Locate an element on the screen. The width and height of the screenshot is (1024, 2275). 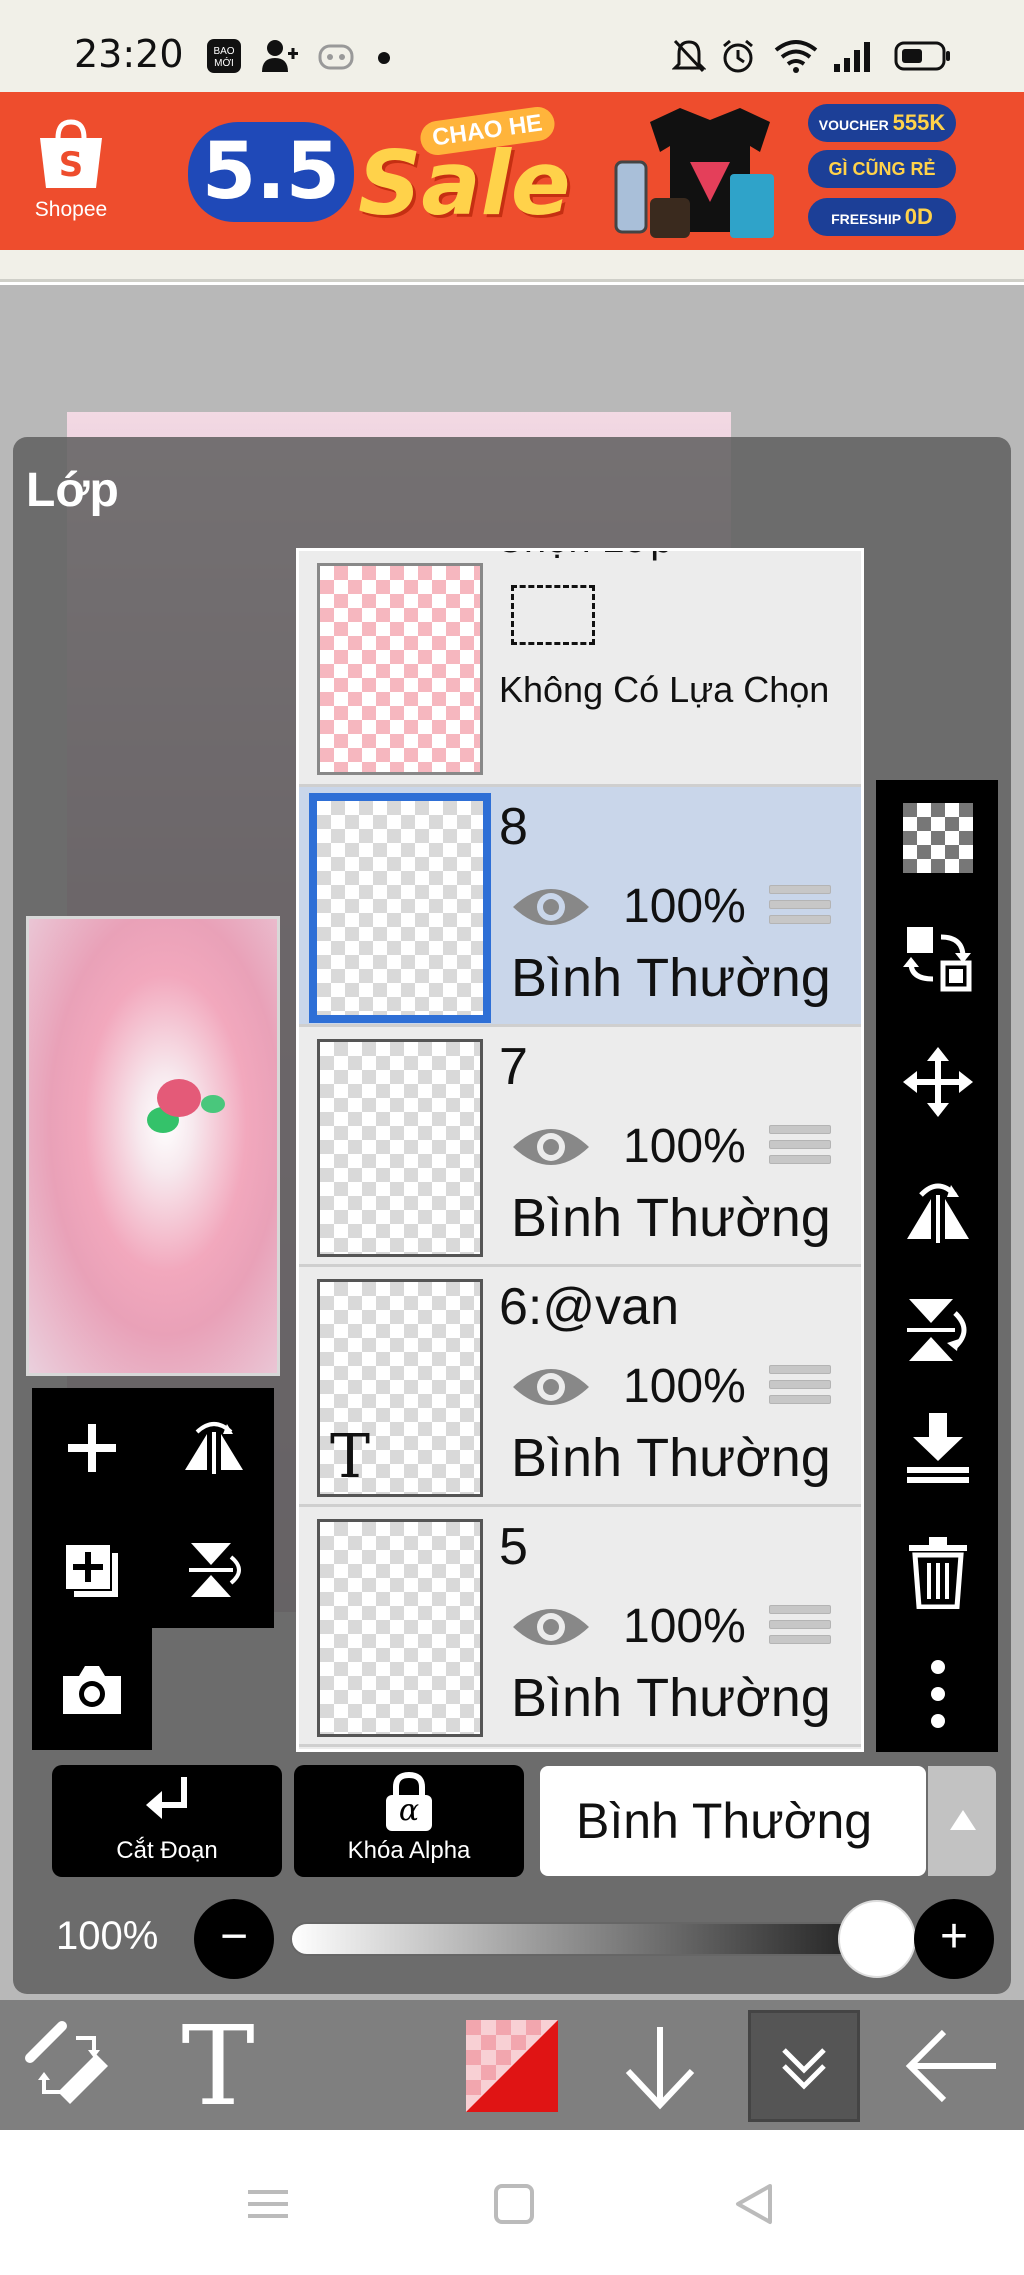
ad-bottom-strip is located at coordinates (512, 266).